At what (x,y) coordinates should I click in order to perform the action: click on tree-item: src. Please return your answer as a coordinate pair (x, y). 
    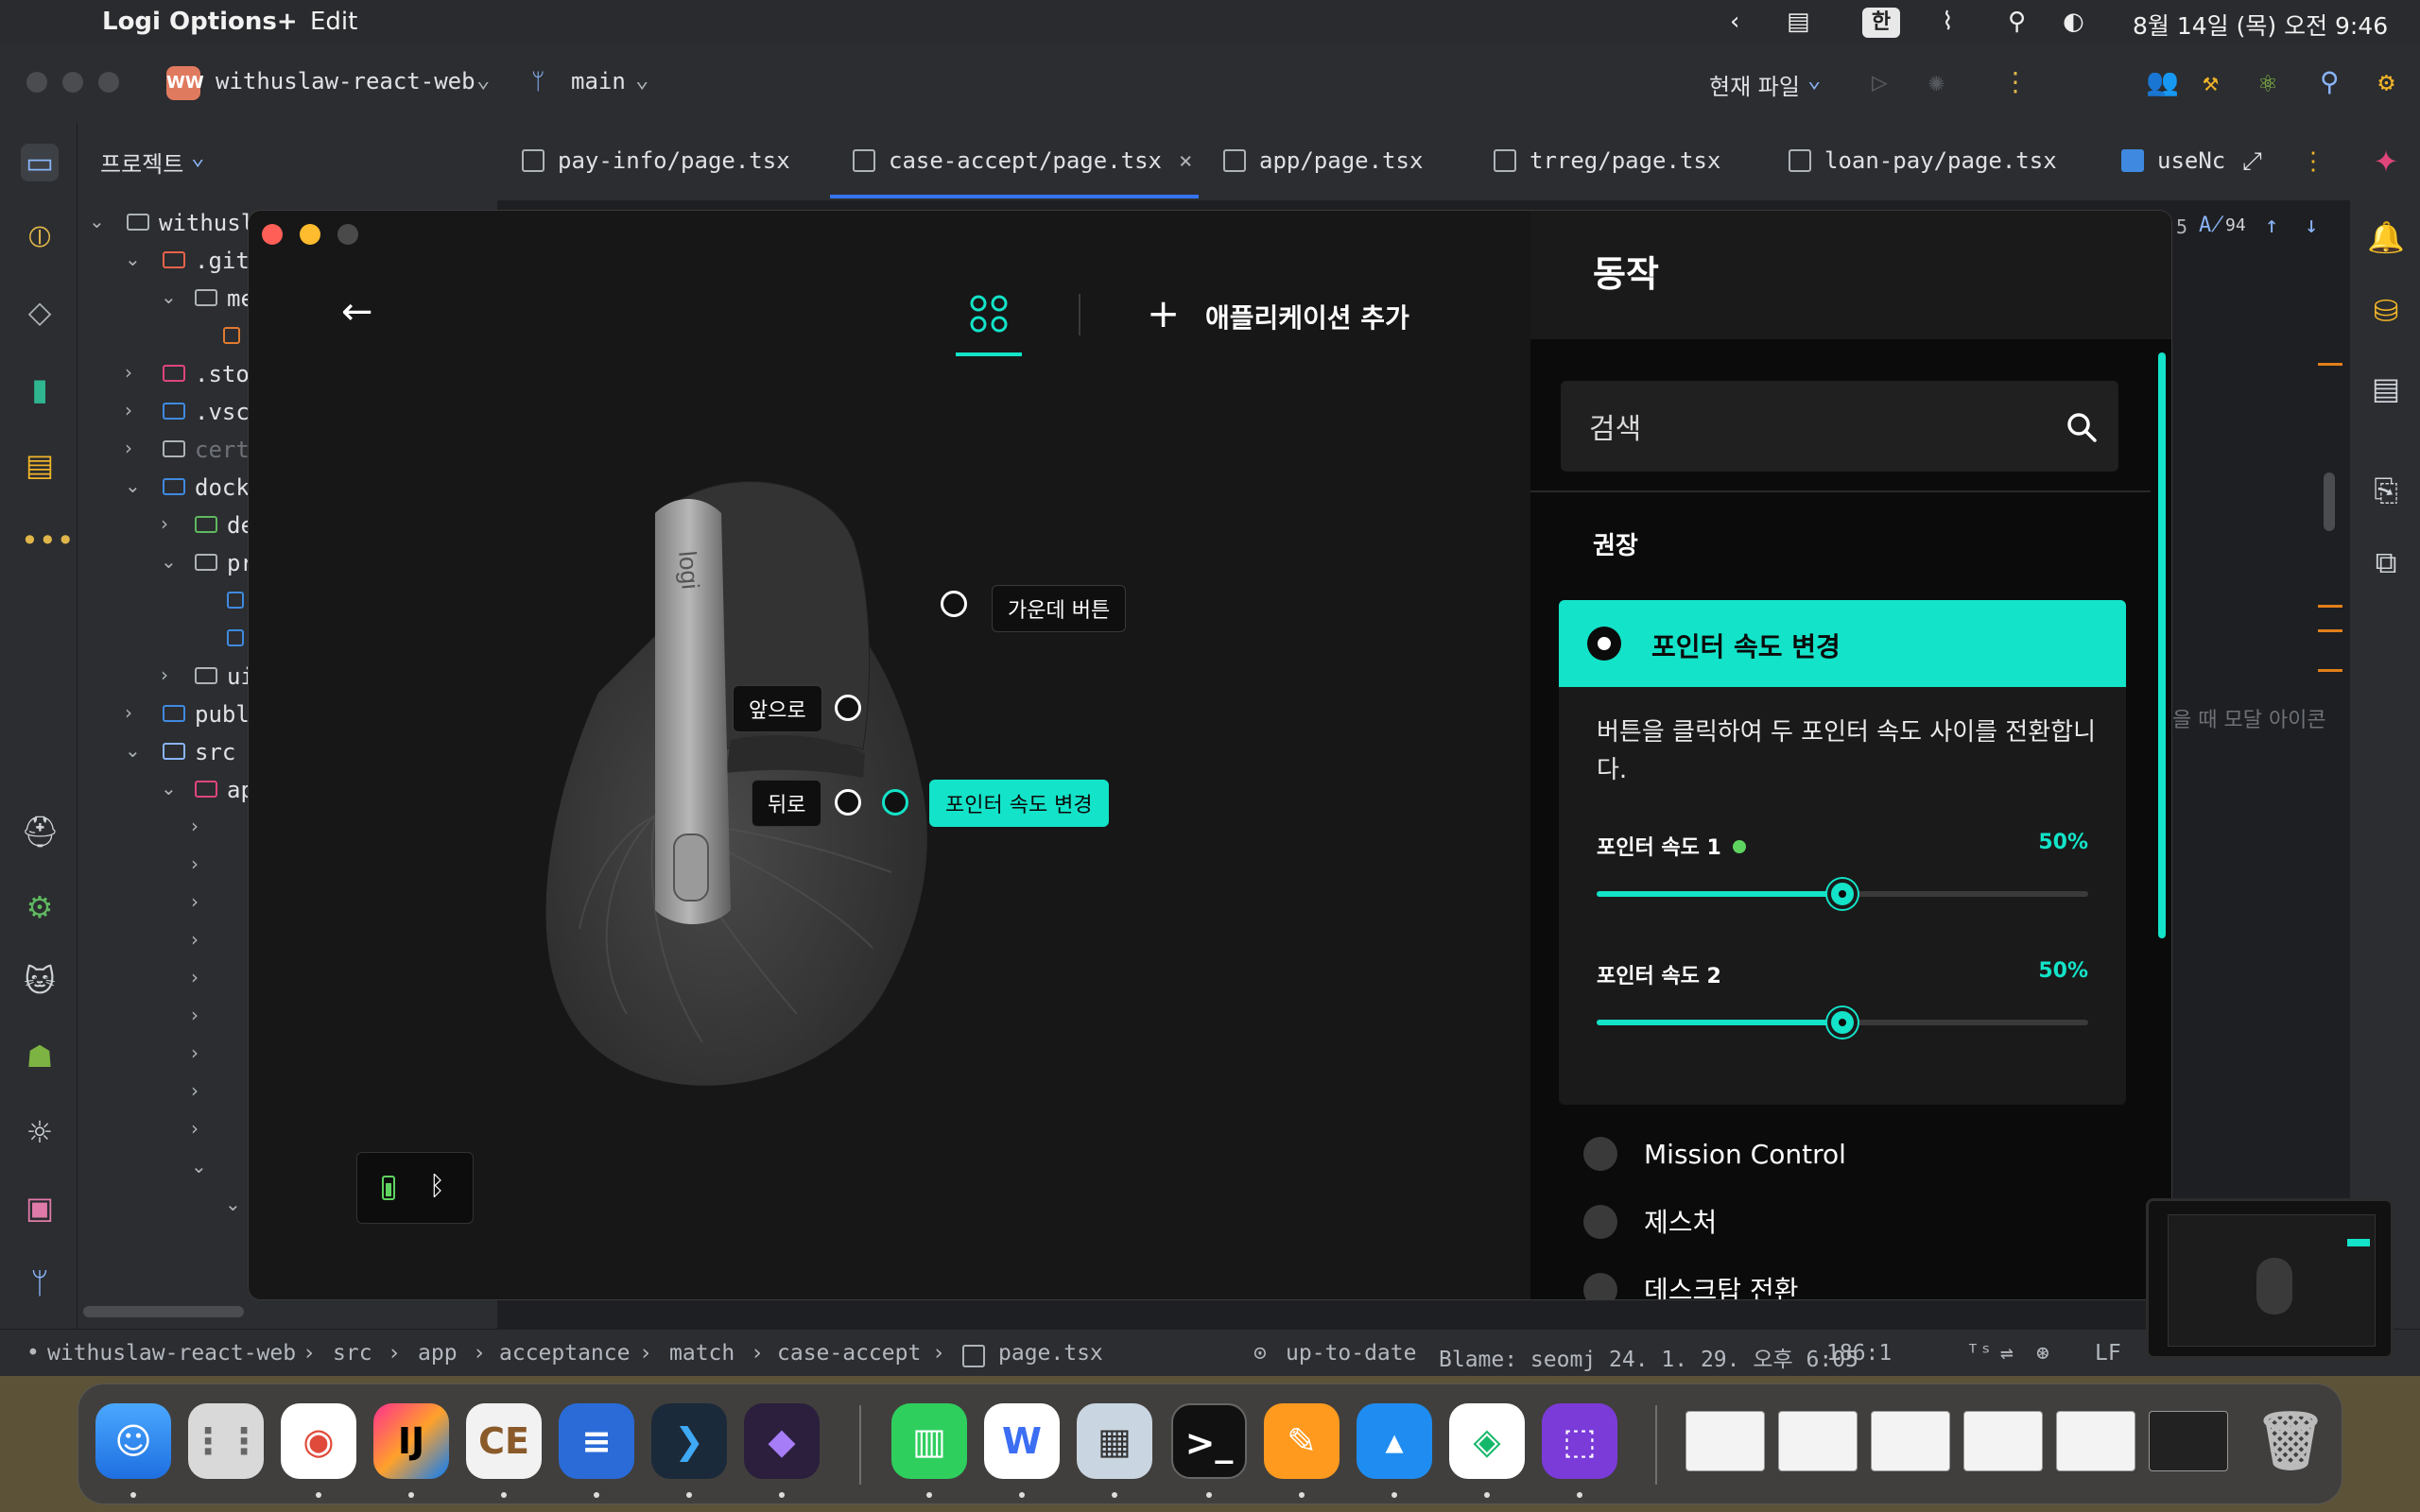
    Looking at the image, I should click on (215, 752).